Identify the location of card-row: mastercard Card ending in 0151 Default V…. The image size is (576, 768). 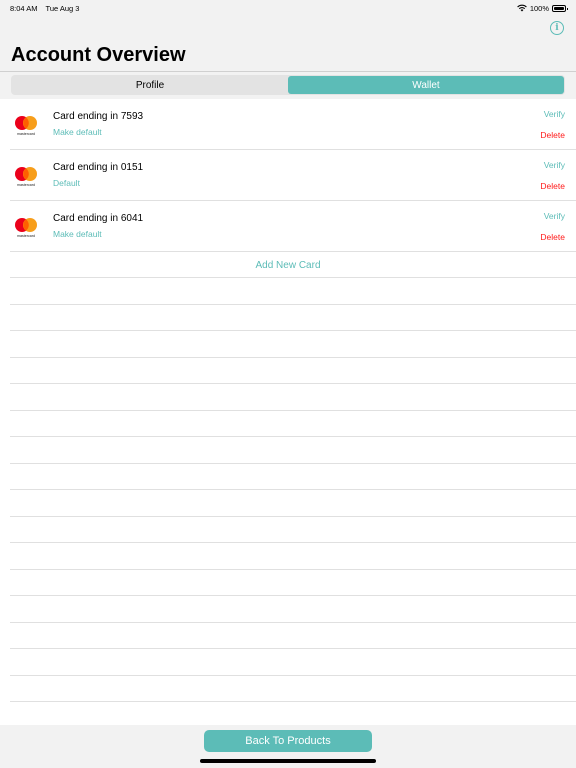
(288, 175).